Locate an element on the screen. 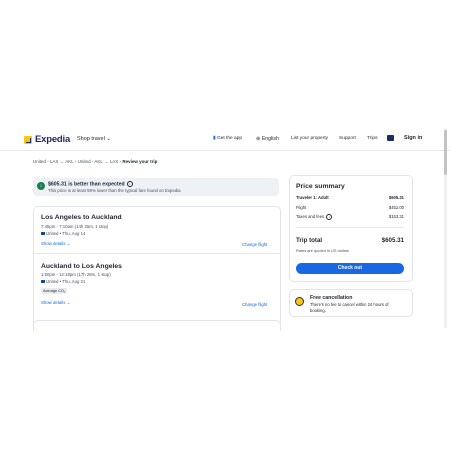 The image size is (450, 450). expedia-logo-icon is located at coordinates (28, 139).